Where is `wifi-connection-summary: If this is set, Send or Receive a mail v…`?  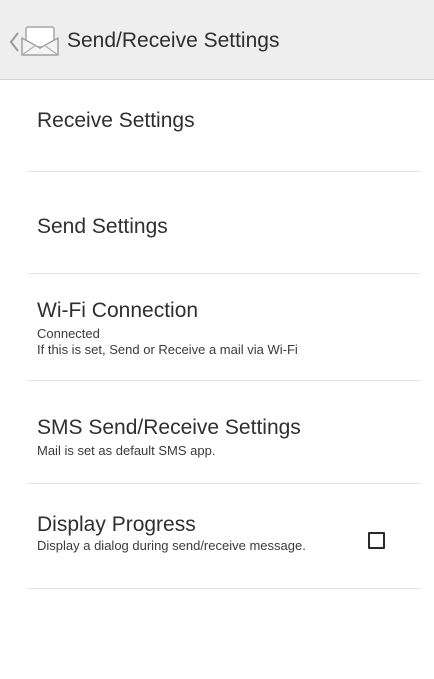 wifi-connection-summary: If this is set, Send or Receive a mail v… is located at coordinates (167, 349).